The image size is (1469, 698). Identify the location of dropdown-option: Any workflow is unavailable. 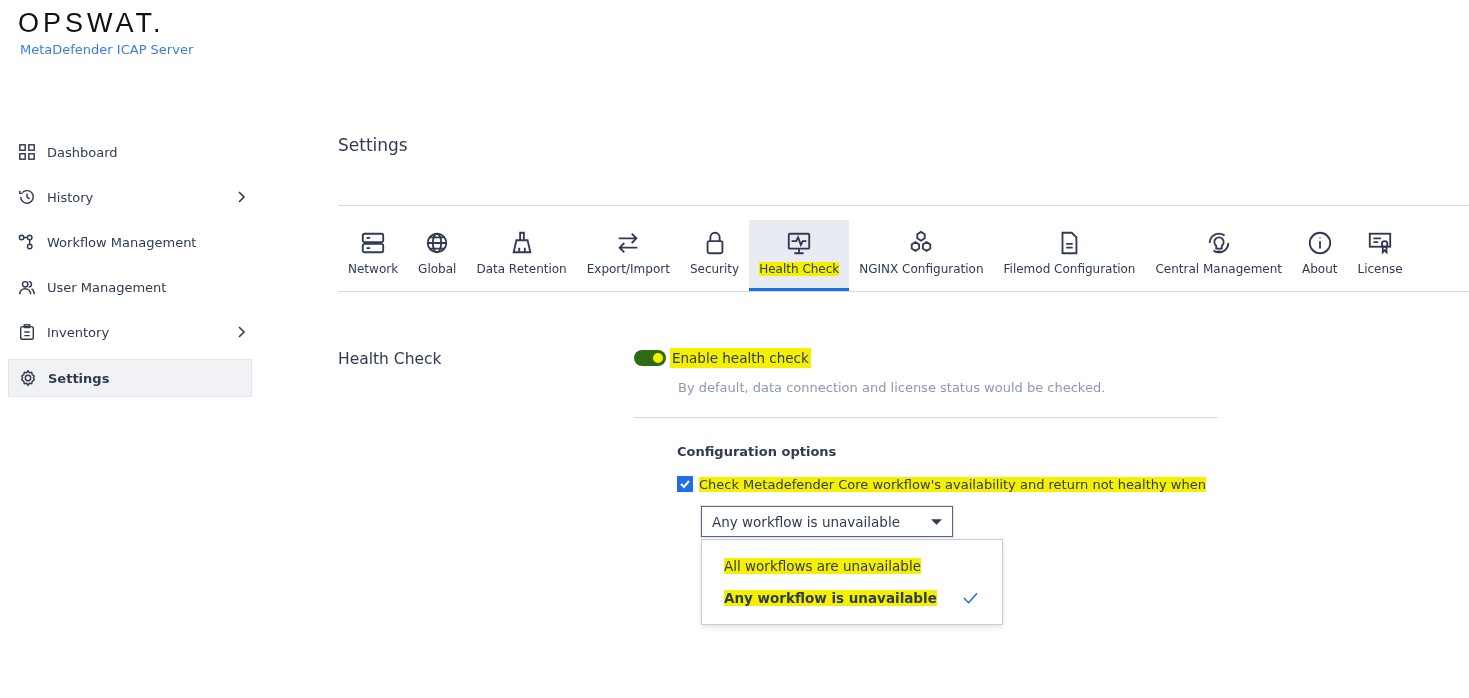
(852, 598).